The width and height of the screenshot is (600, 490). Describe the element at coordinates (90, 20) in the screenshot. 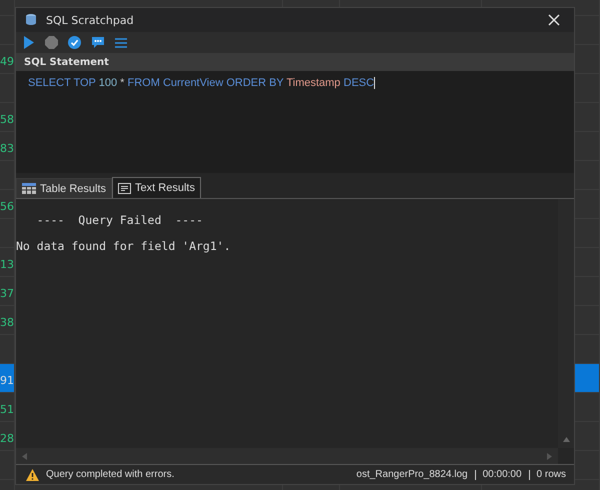

I see `window-title: SQL Scratchpad` at that location.